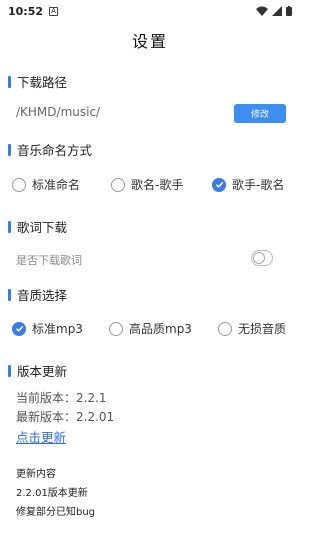 This screenshot has height=533, width=320. I want to click on section-title: 音乐命名方式, so click(55, 150).